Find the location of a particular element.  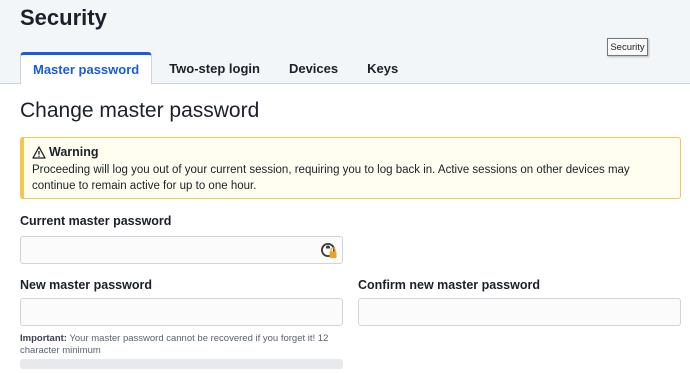

tab-keys: Keys is located at coordinates (382, 68).